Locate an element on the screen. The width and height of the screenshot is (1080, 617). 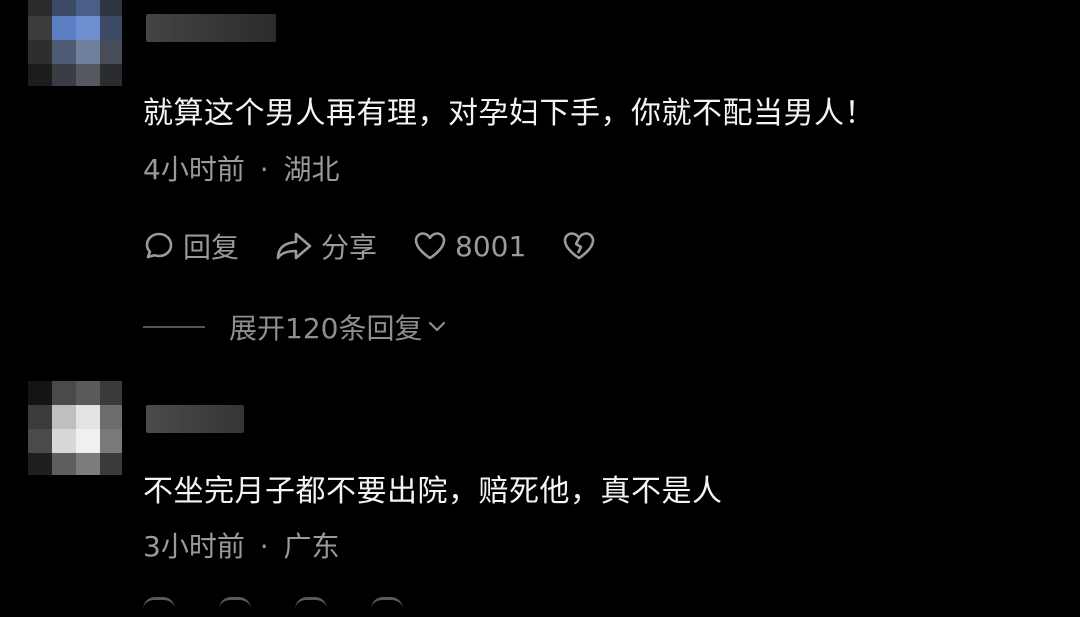
comment-location: 湖北 is located at coordinates (311, 169).